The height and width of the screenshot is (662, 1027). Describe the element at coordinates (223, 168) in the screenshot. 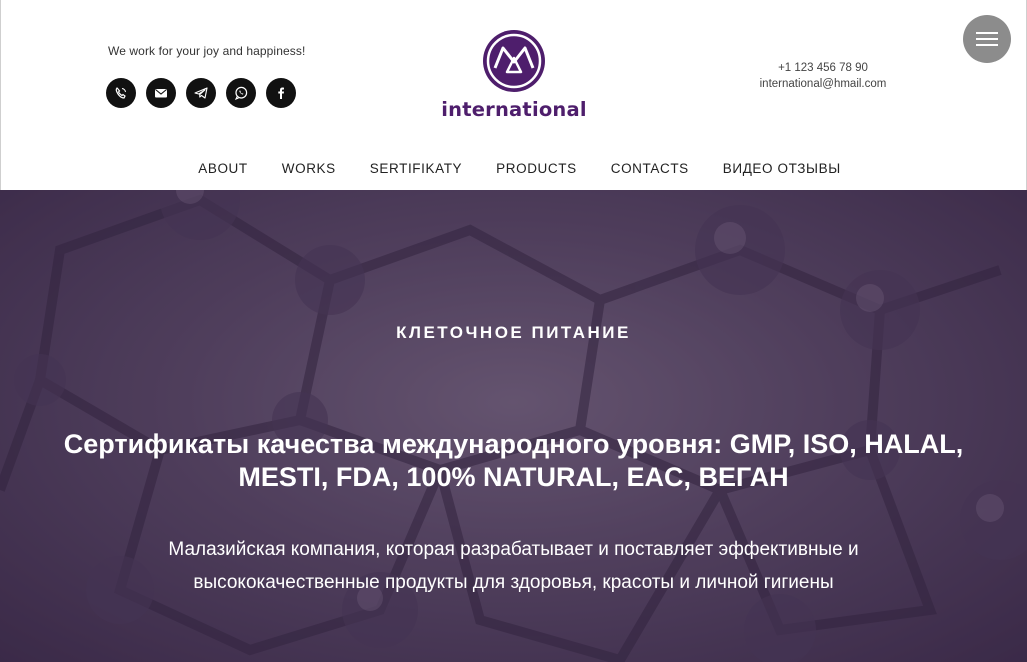

I see `nav-item-about: ABOUT` at that location.